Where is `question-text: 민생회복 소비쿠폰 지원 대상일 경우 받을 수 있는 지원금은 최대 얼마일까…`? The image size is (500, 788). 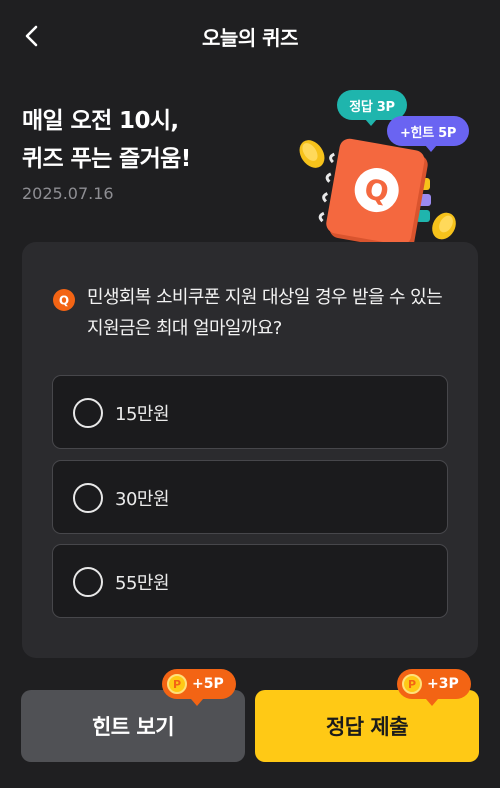 question-text: 민생회복 소비쿠폰 지원 대상일 경우 받을 수 있는 지원금은 최대 얼마일까… is located at coordinates (265, 313).